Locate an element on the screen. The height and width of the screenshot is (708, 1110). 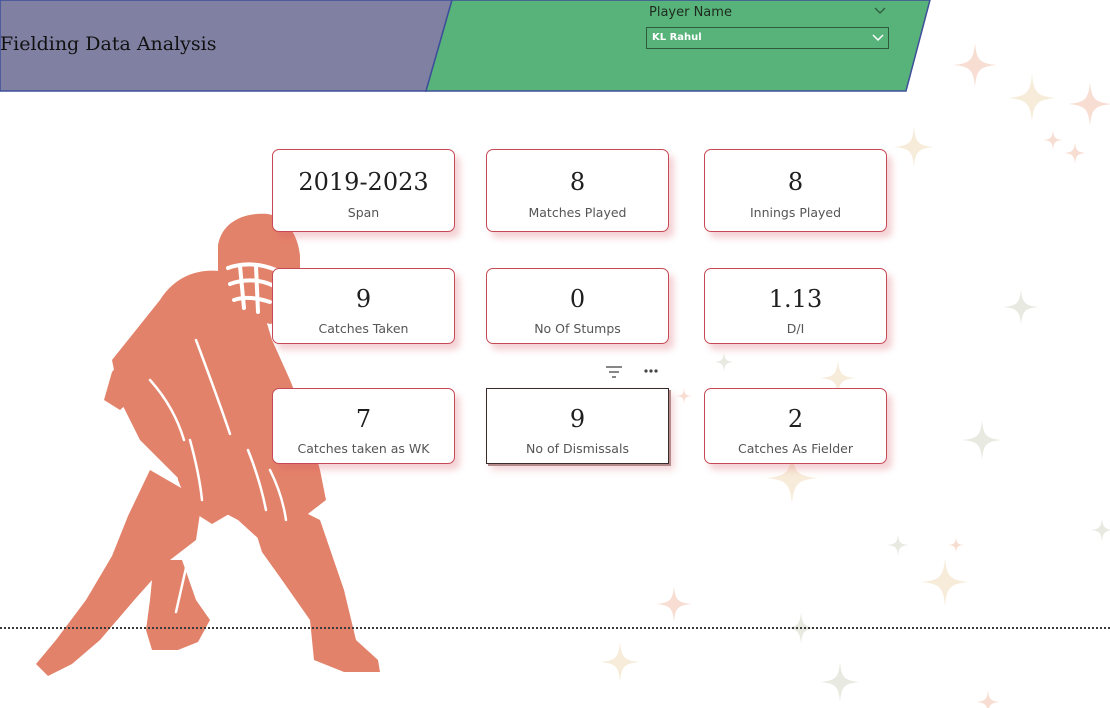
kpi-value: 7 is located at coordinates (363, 419).